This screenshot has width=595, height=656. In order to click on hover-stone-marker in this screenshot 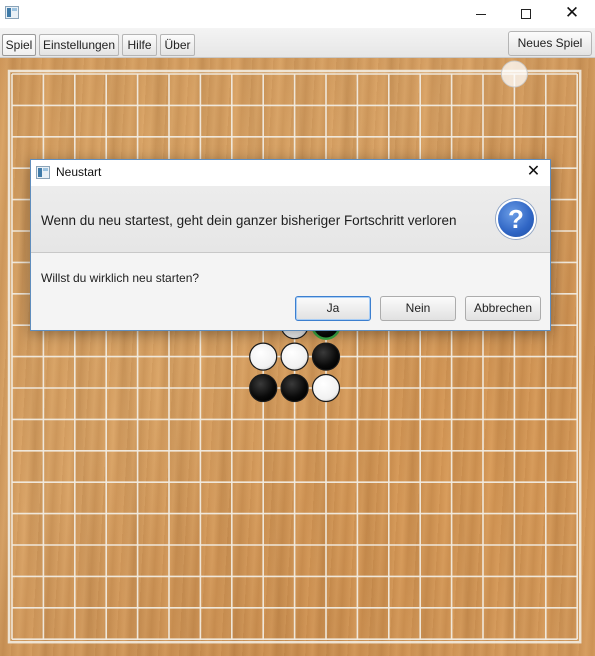, I will do `click(514, 74)`.